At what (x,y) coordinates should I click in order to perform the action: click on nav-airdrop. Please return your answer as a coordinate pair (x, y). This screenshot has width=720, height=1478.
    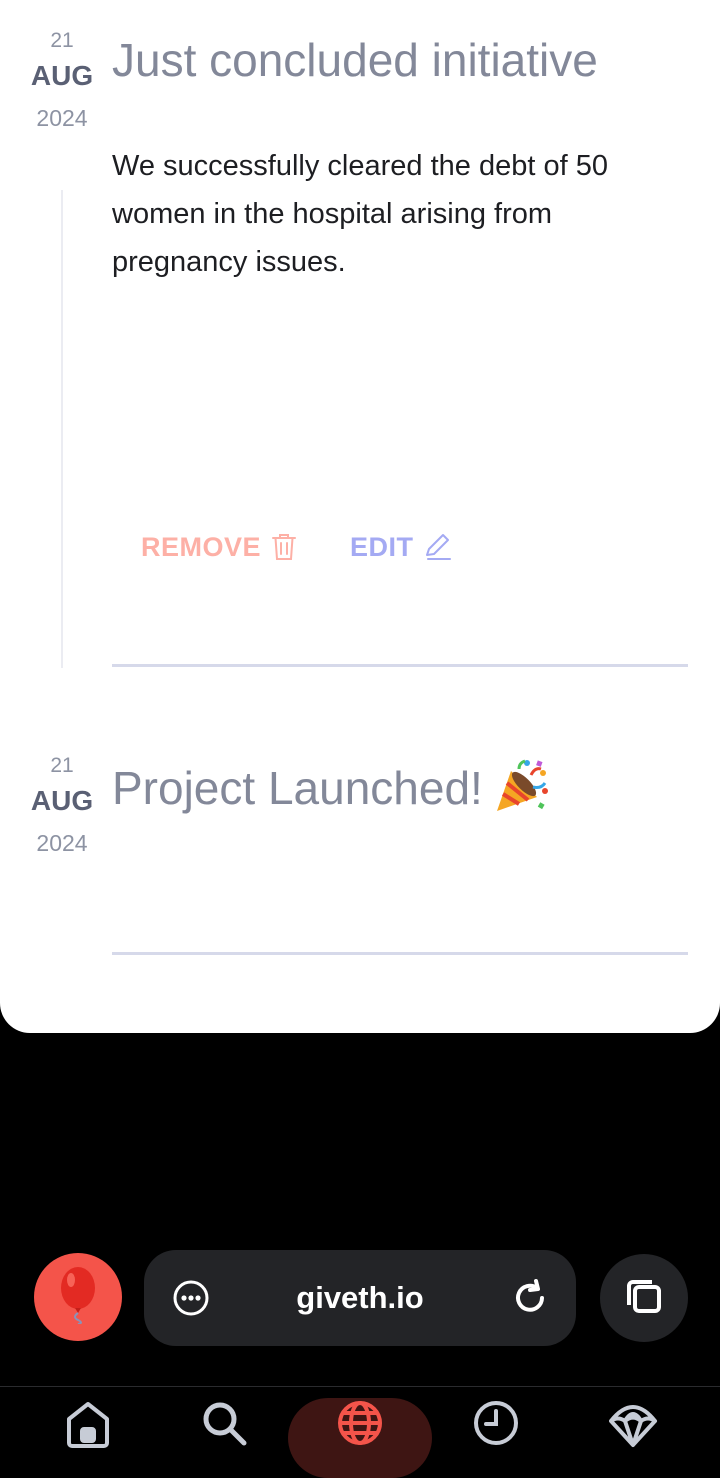
    Looking at the image, I should click on (633, 1426).